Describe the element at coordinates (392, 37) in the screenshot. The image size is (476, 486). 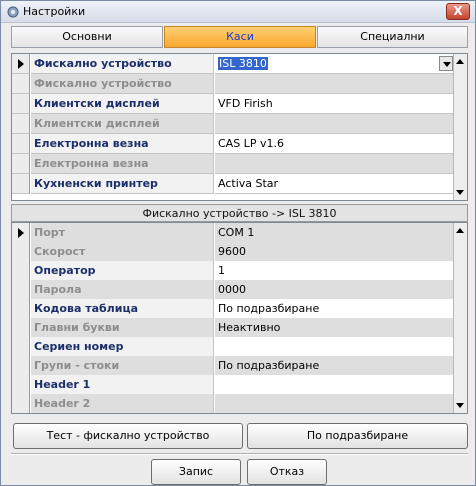
I see `tab-special: Специални` at that location.